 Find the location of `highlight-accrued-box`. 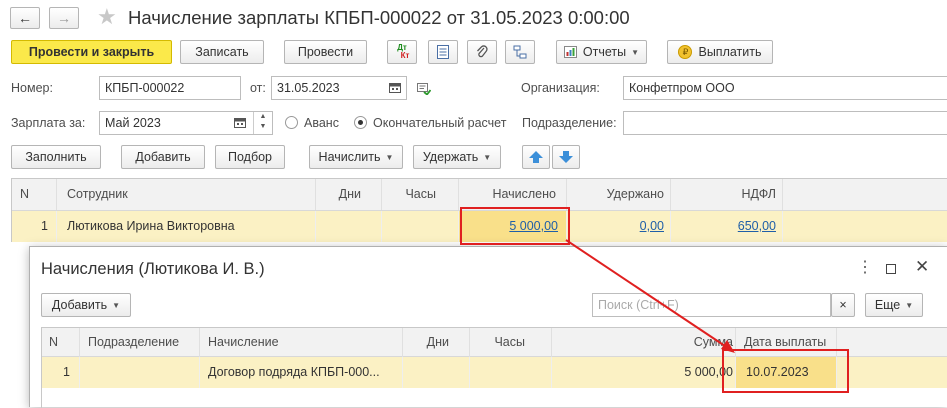

highlight-accrued-box is located at coordinates (515, 226).